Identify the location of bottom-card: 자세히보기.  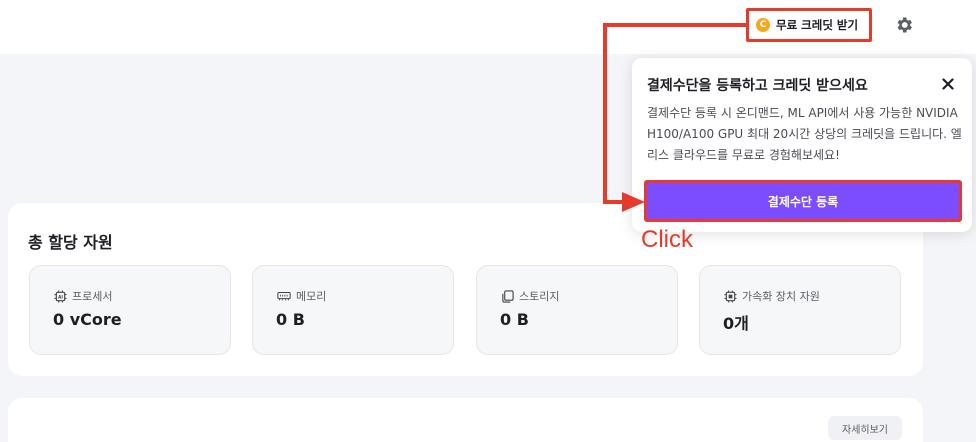
(465, 420).